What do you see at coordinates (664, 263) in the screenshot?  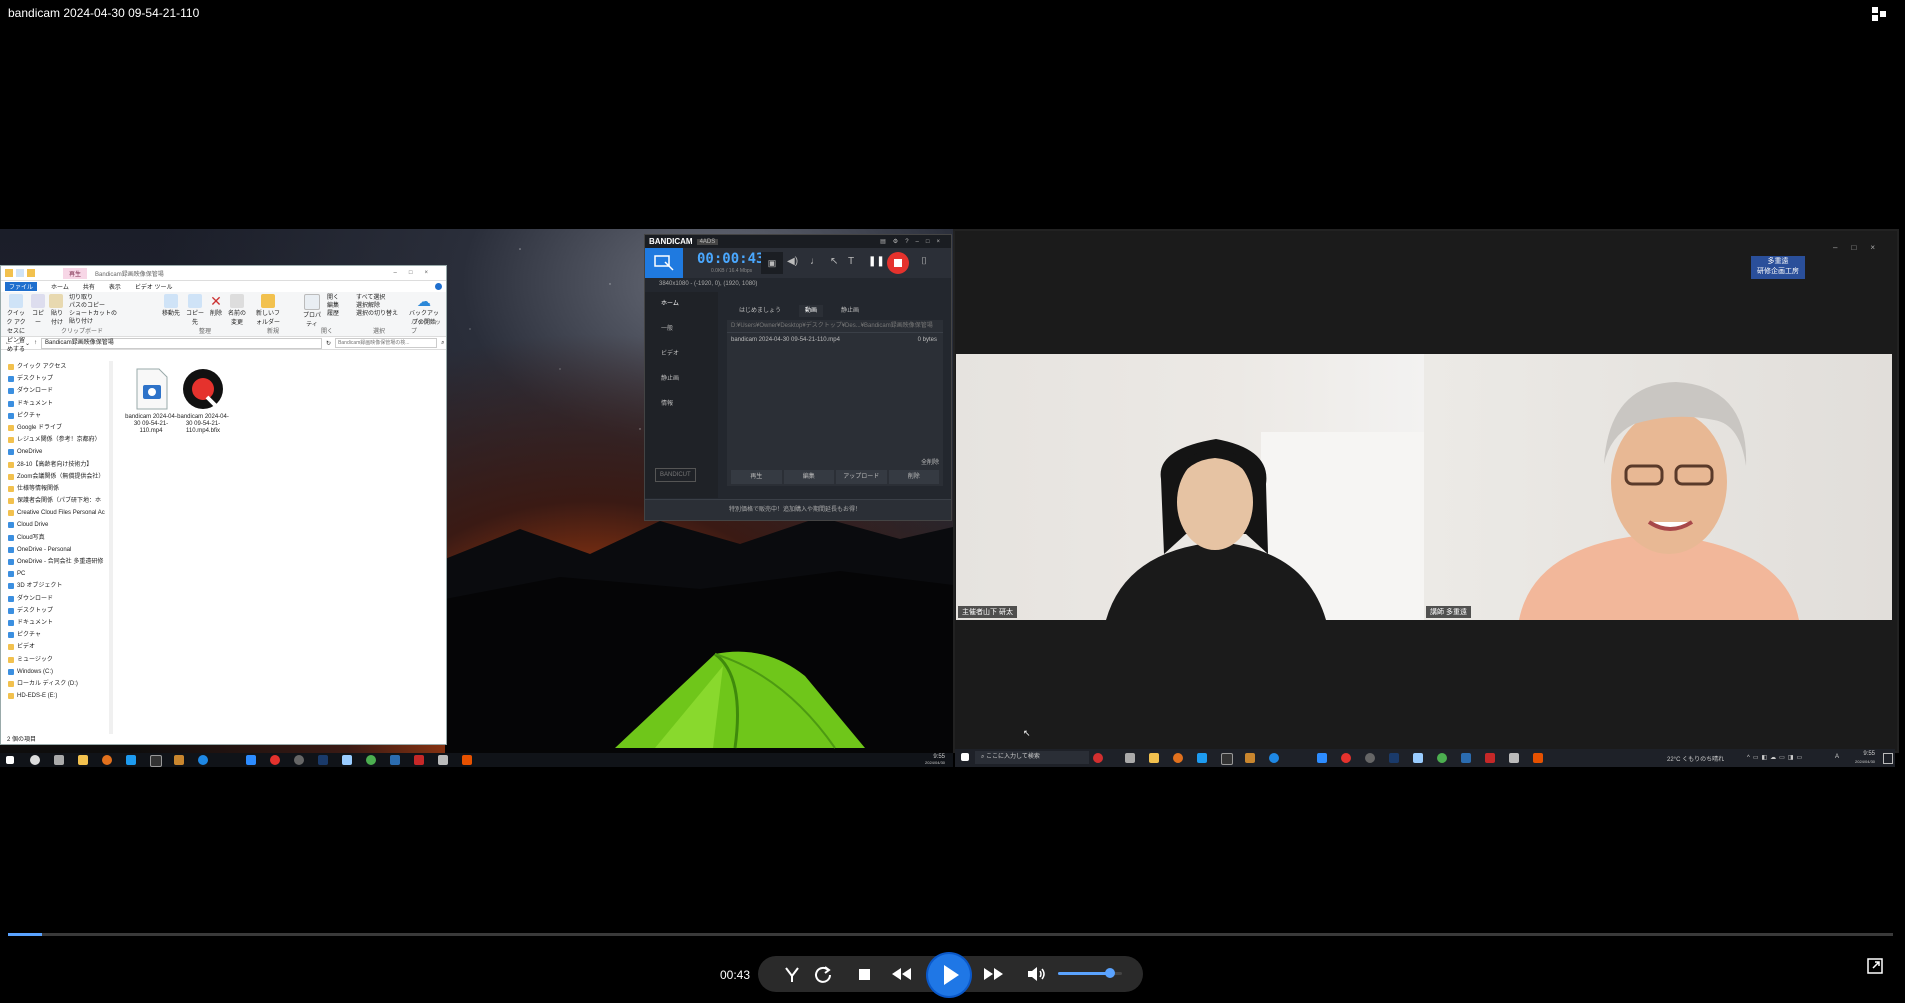 I see `screen-mode-button` at bounding box center [664, 263].